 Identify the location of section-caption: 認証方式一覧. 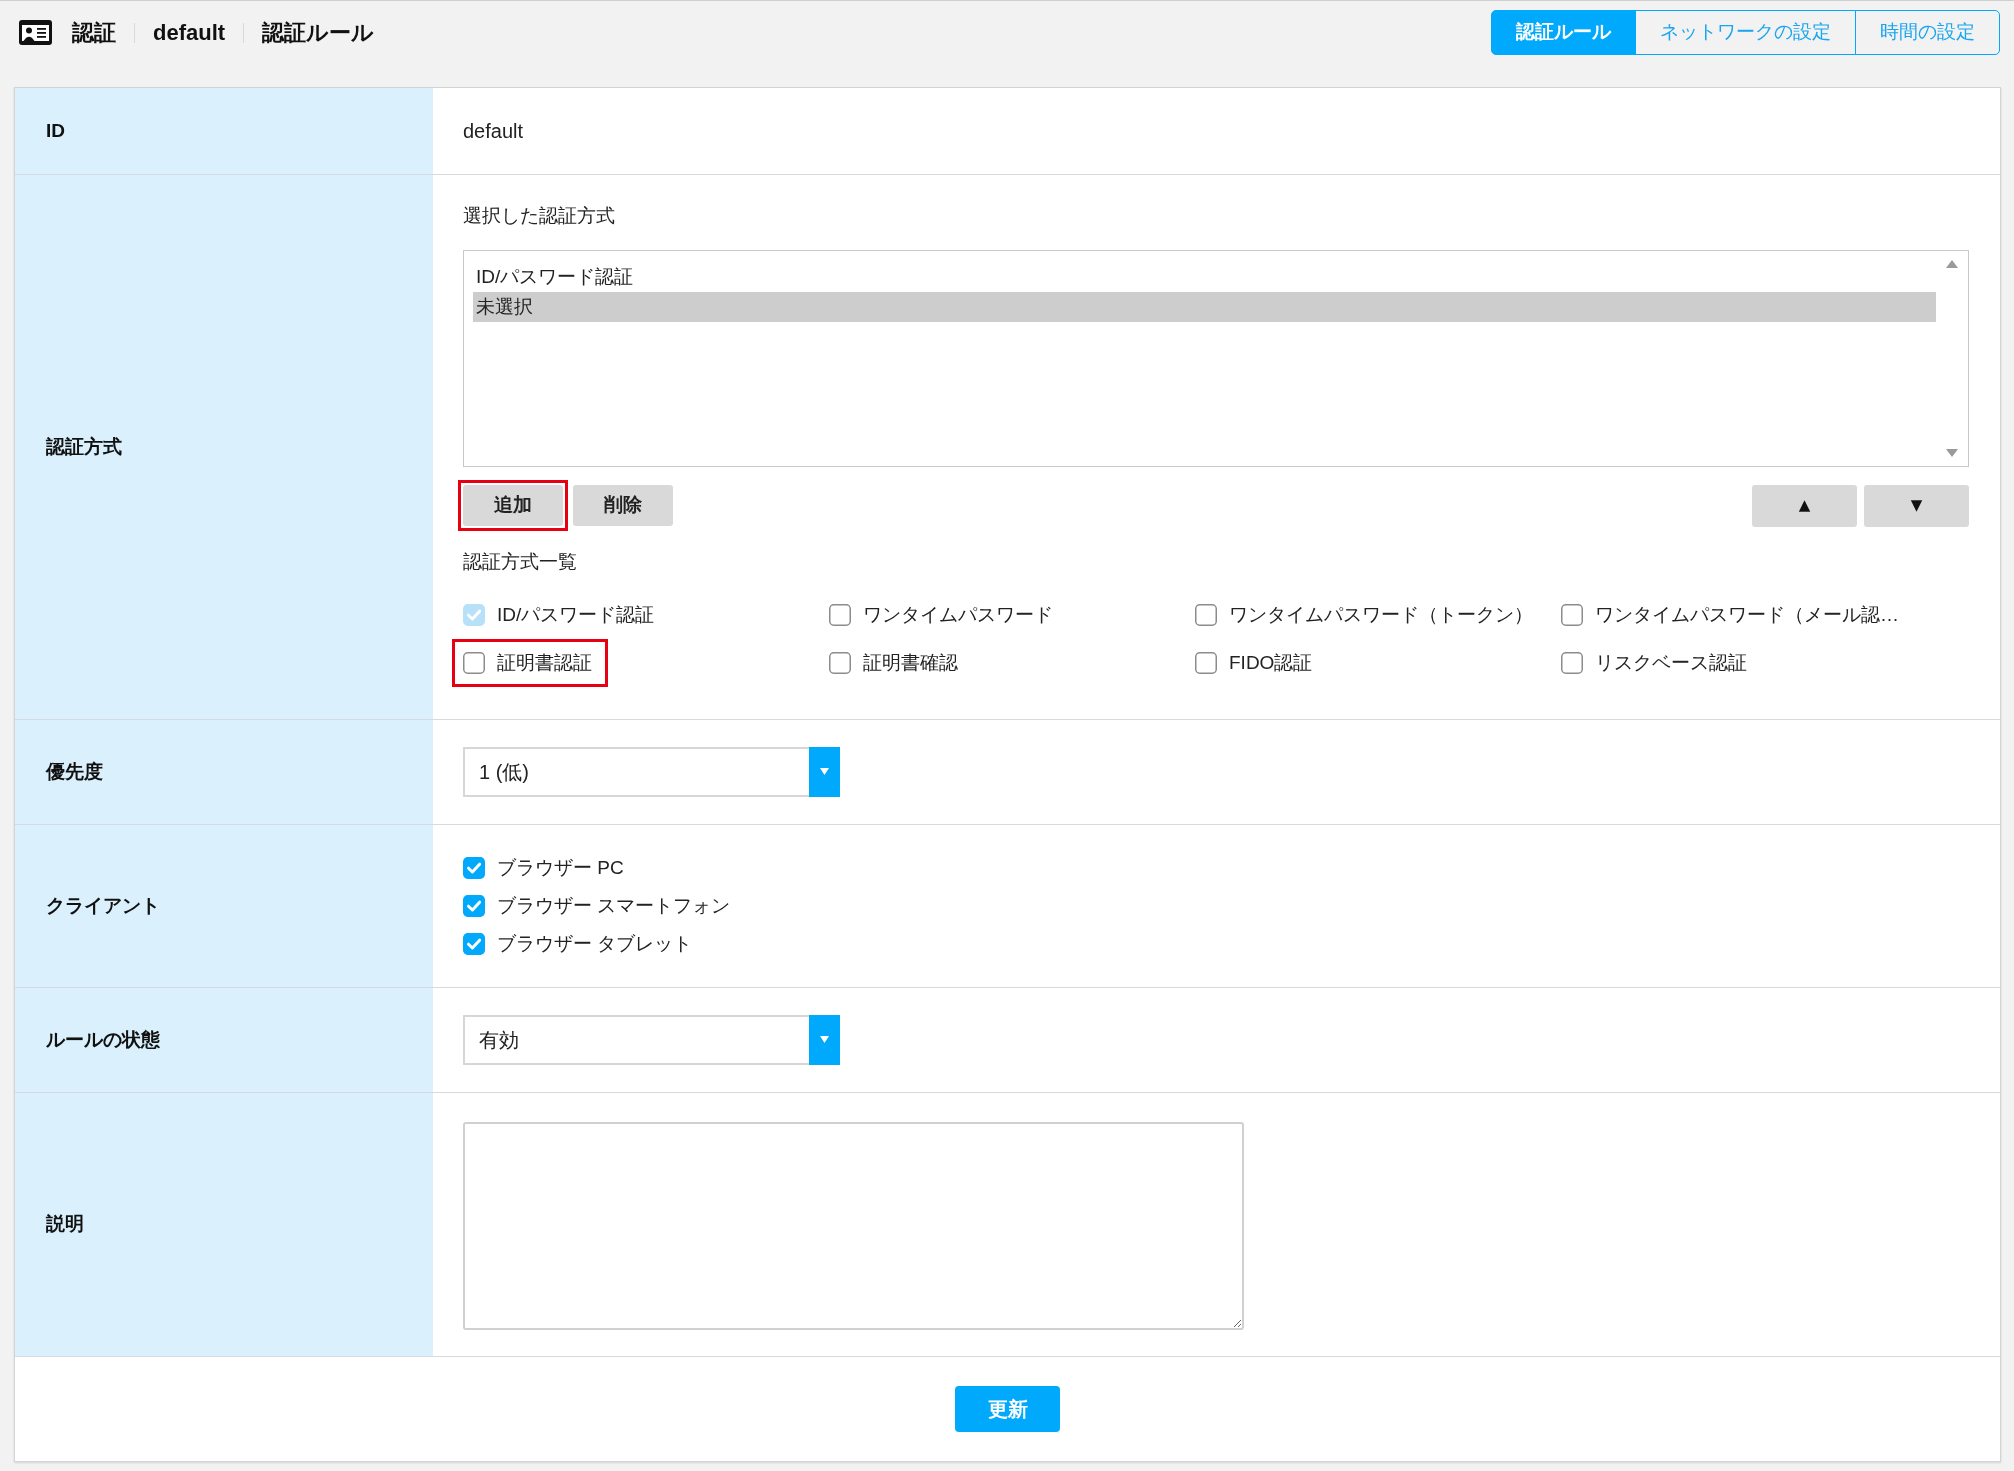
(520, 562).